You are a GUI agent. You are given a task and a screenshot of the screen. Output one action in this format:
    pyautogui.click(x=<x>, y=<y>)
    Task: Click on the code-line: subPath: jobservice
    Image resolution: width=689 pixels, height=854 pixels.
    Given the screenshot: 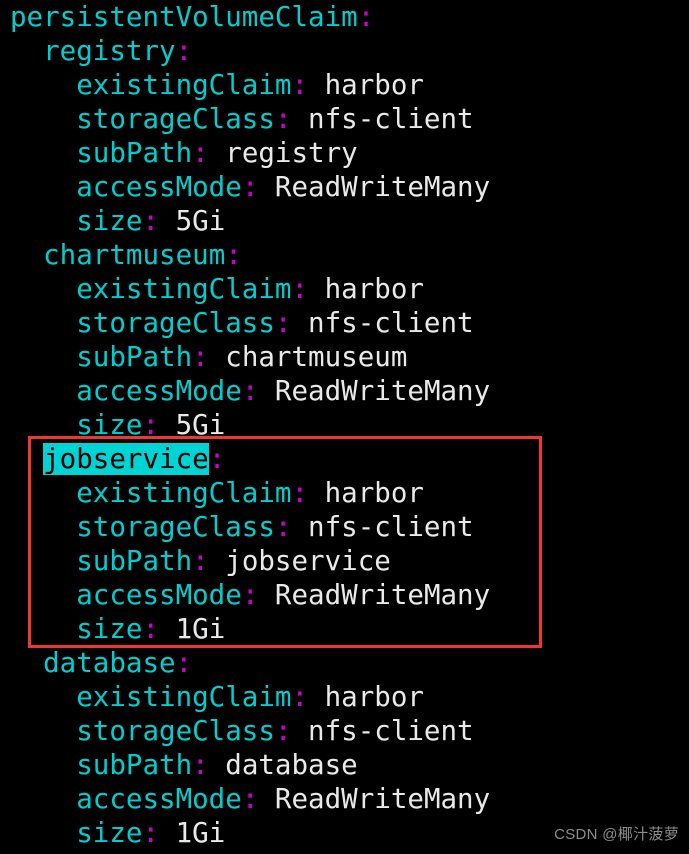 What is the action you would take?
    pyautogui.click(x=349, y=561)
    